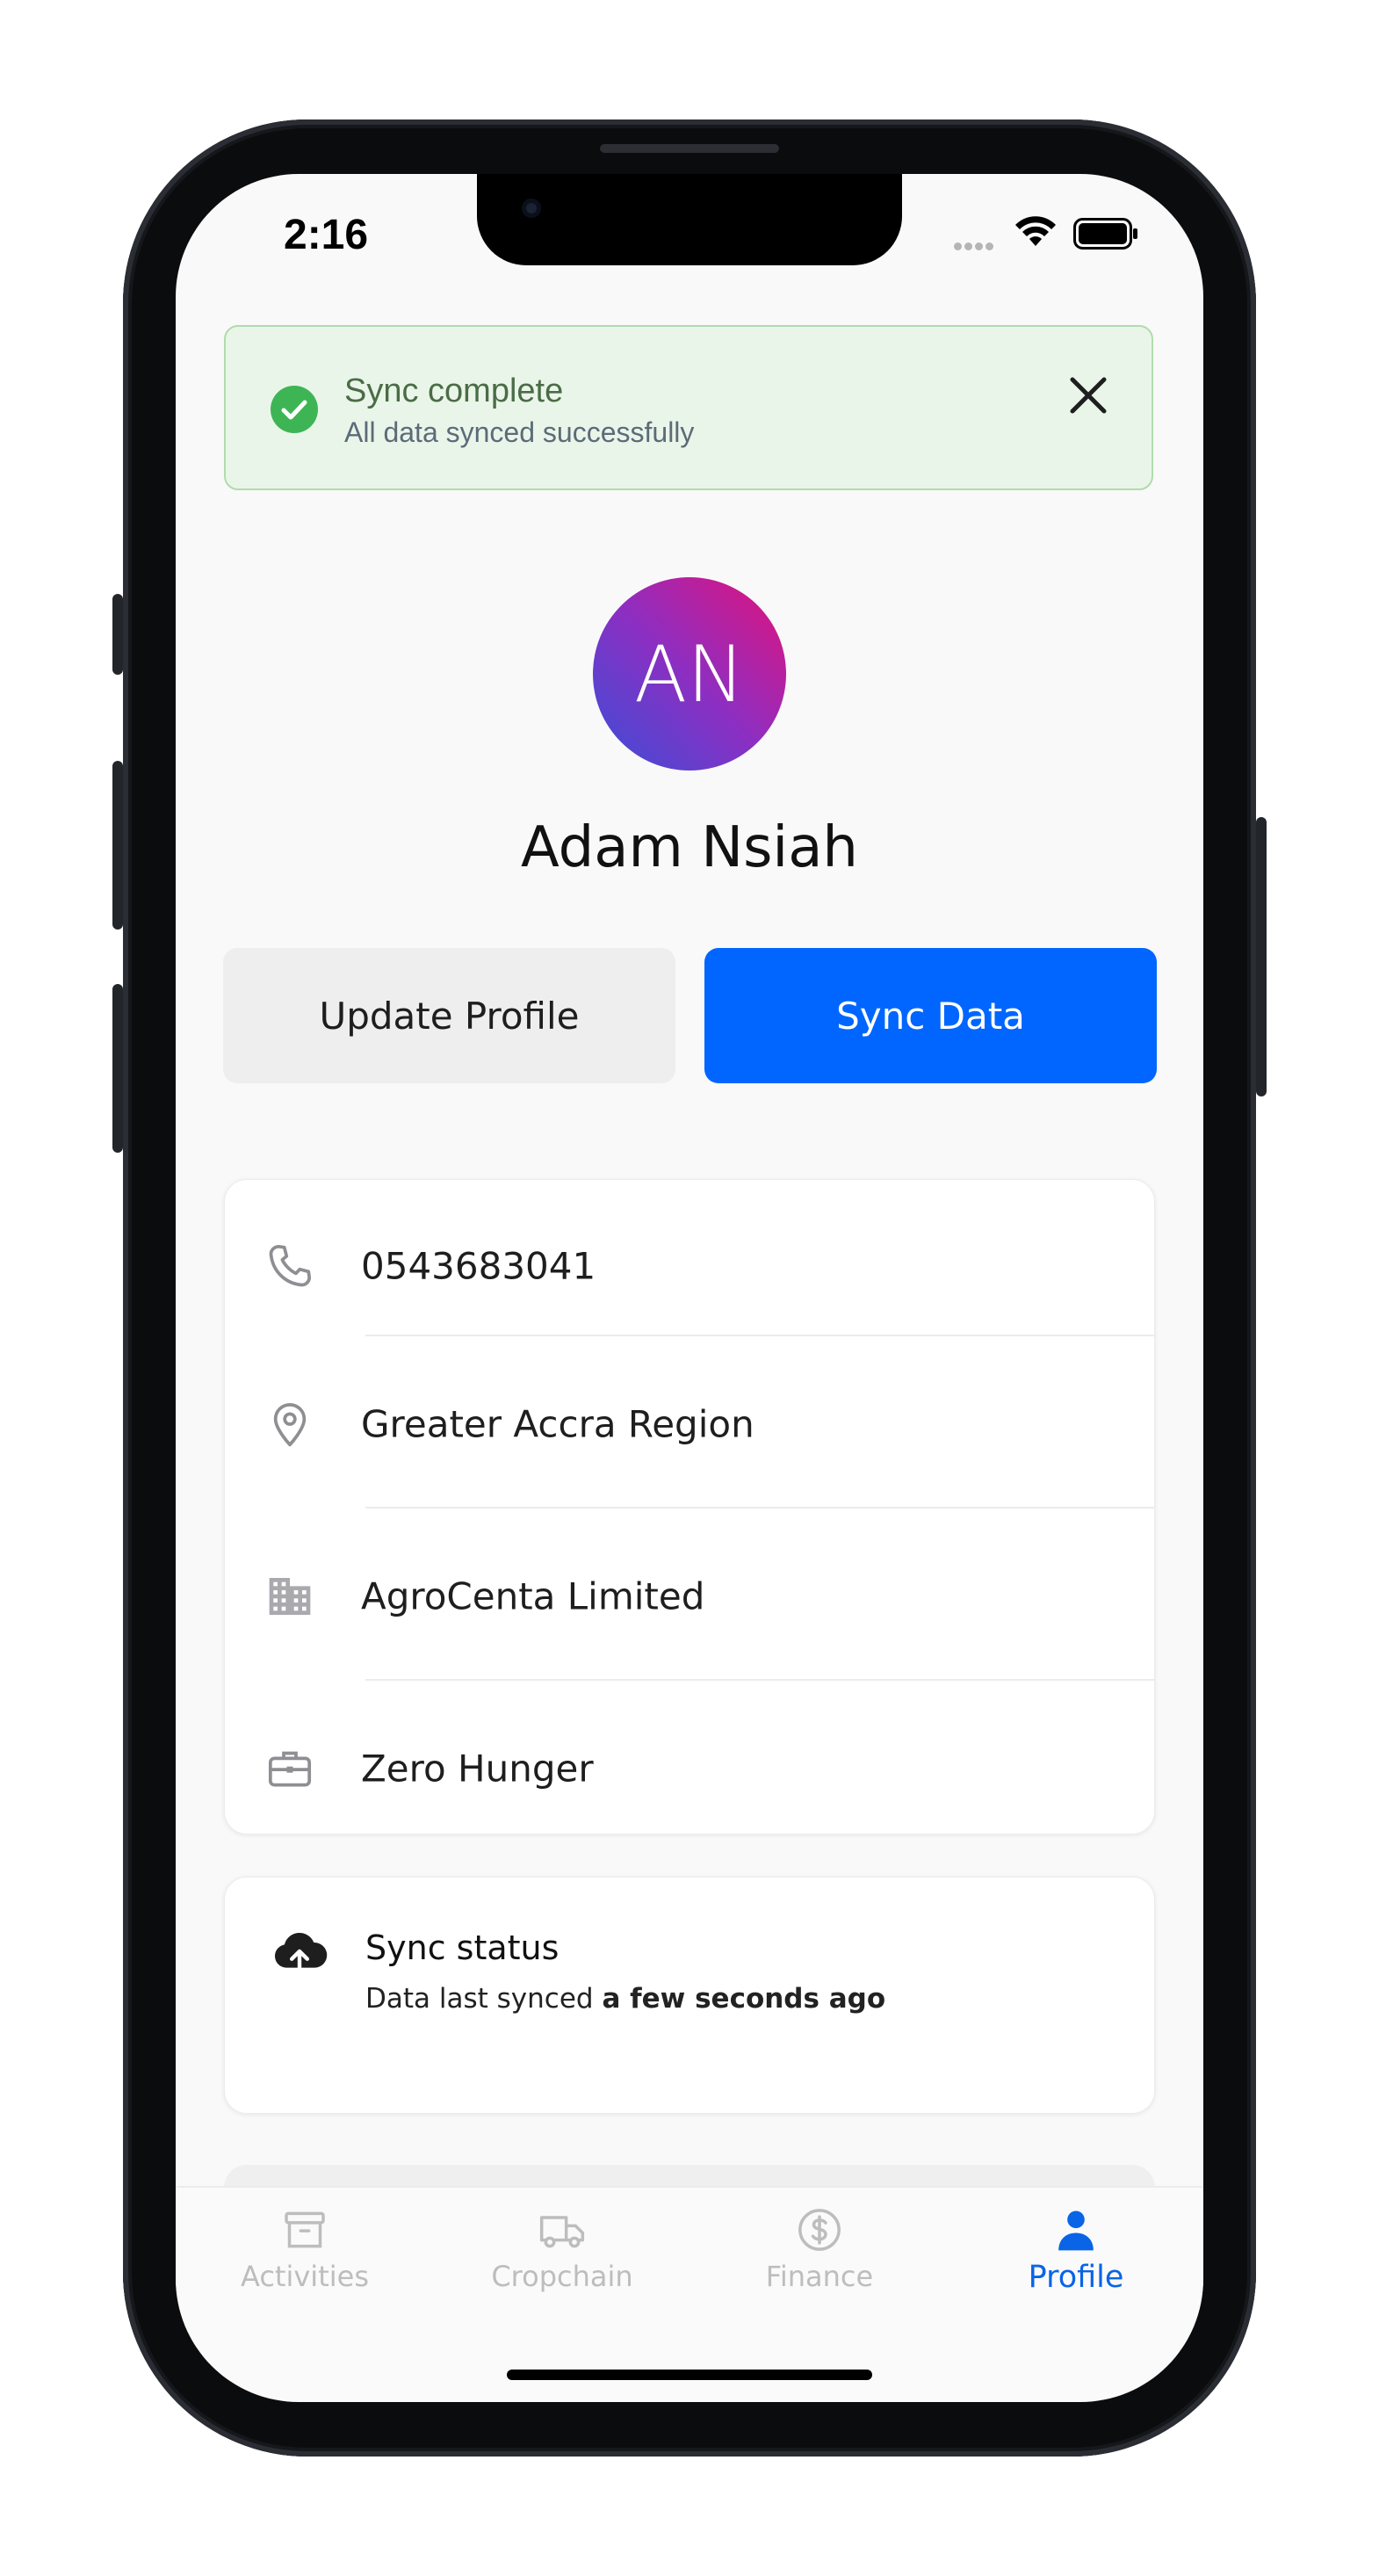 This screenshot has width=1379, height=2576. Describe the element at coordinates (689, 148) in the screenshot. I see `speaker` at that location.